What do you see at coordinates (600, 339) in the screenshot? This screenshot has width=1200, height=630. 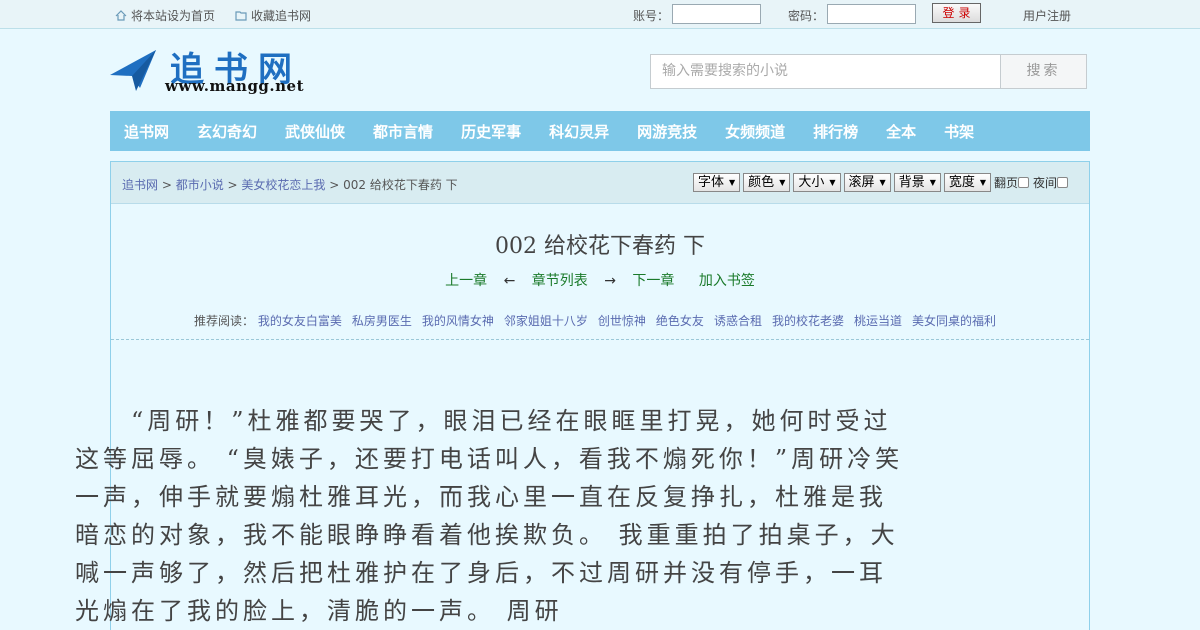 I see `divider` at bounding box center [600, 339].